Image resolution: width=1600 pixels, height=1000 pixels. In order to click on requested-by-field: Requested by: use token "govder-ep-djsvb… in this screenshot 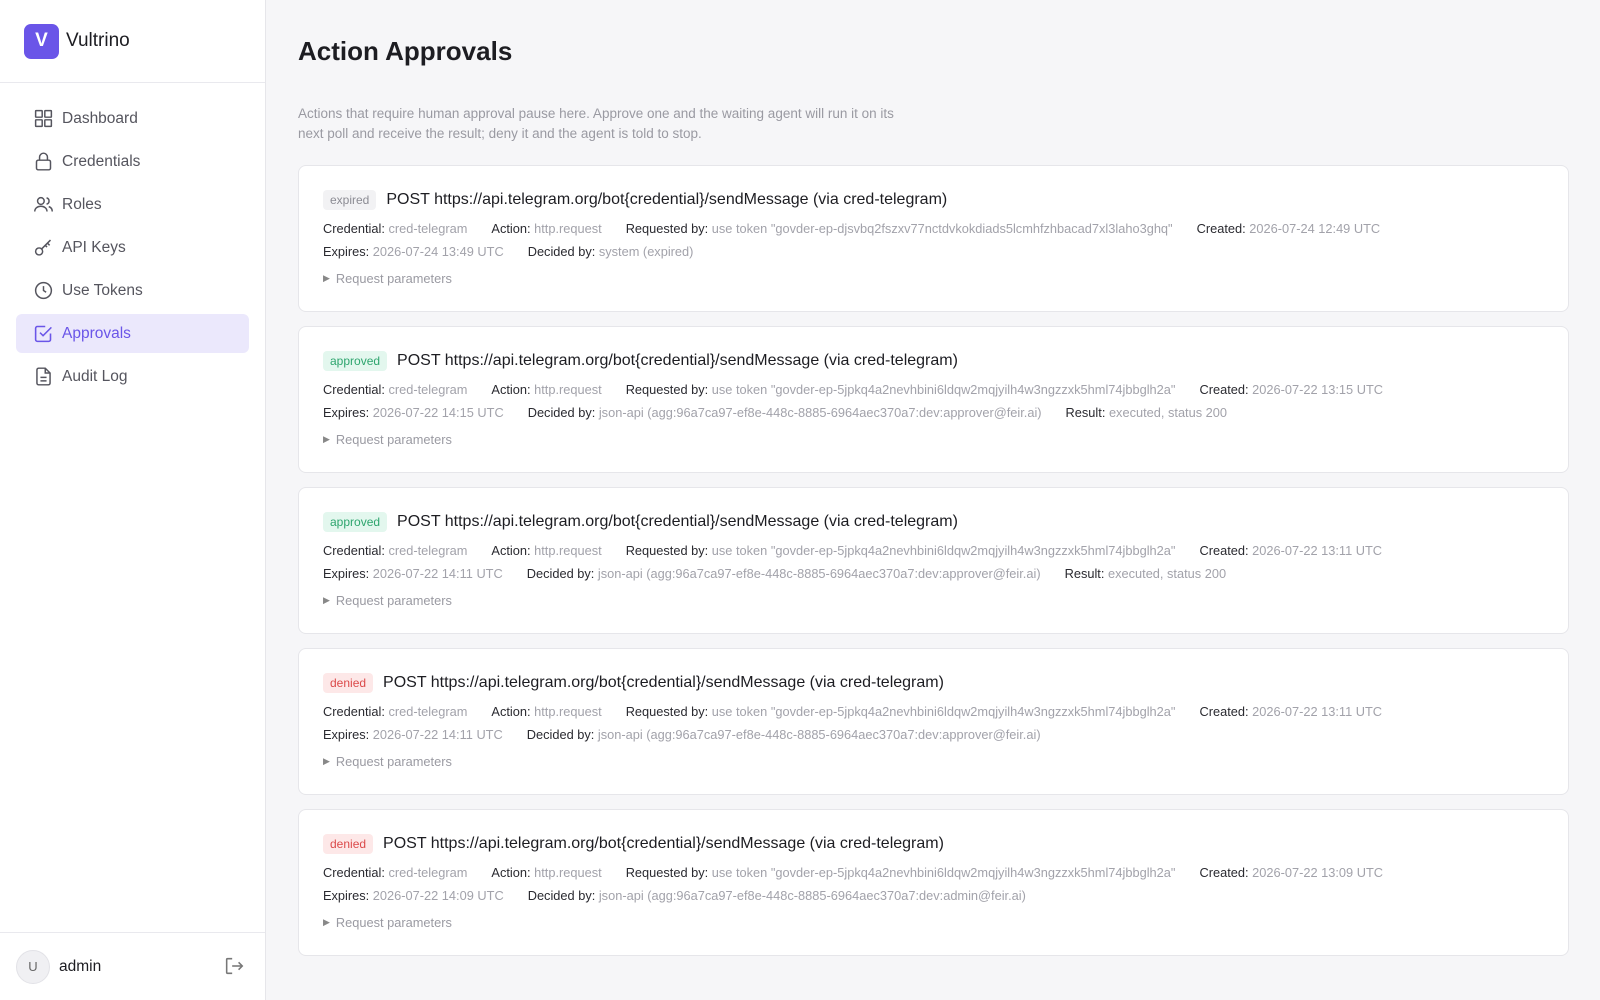, I will do `click(899, 228)`.